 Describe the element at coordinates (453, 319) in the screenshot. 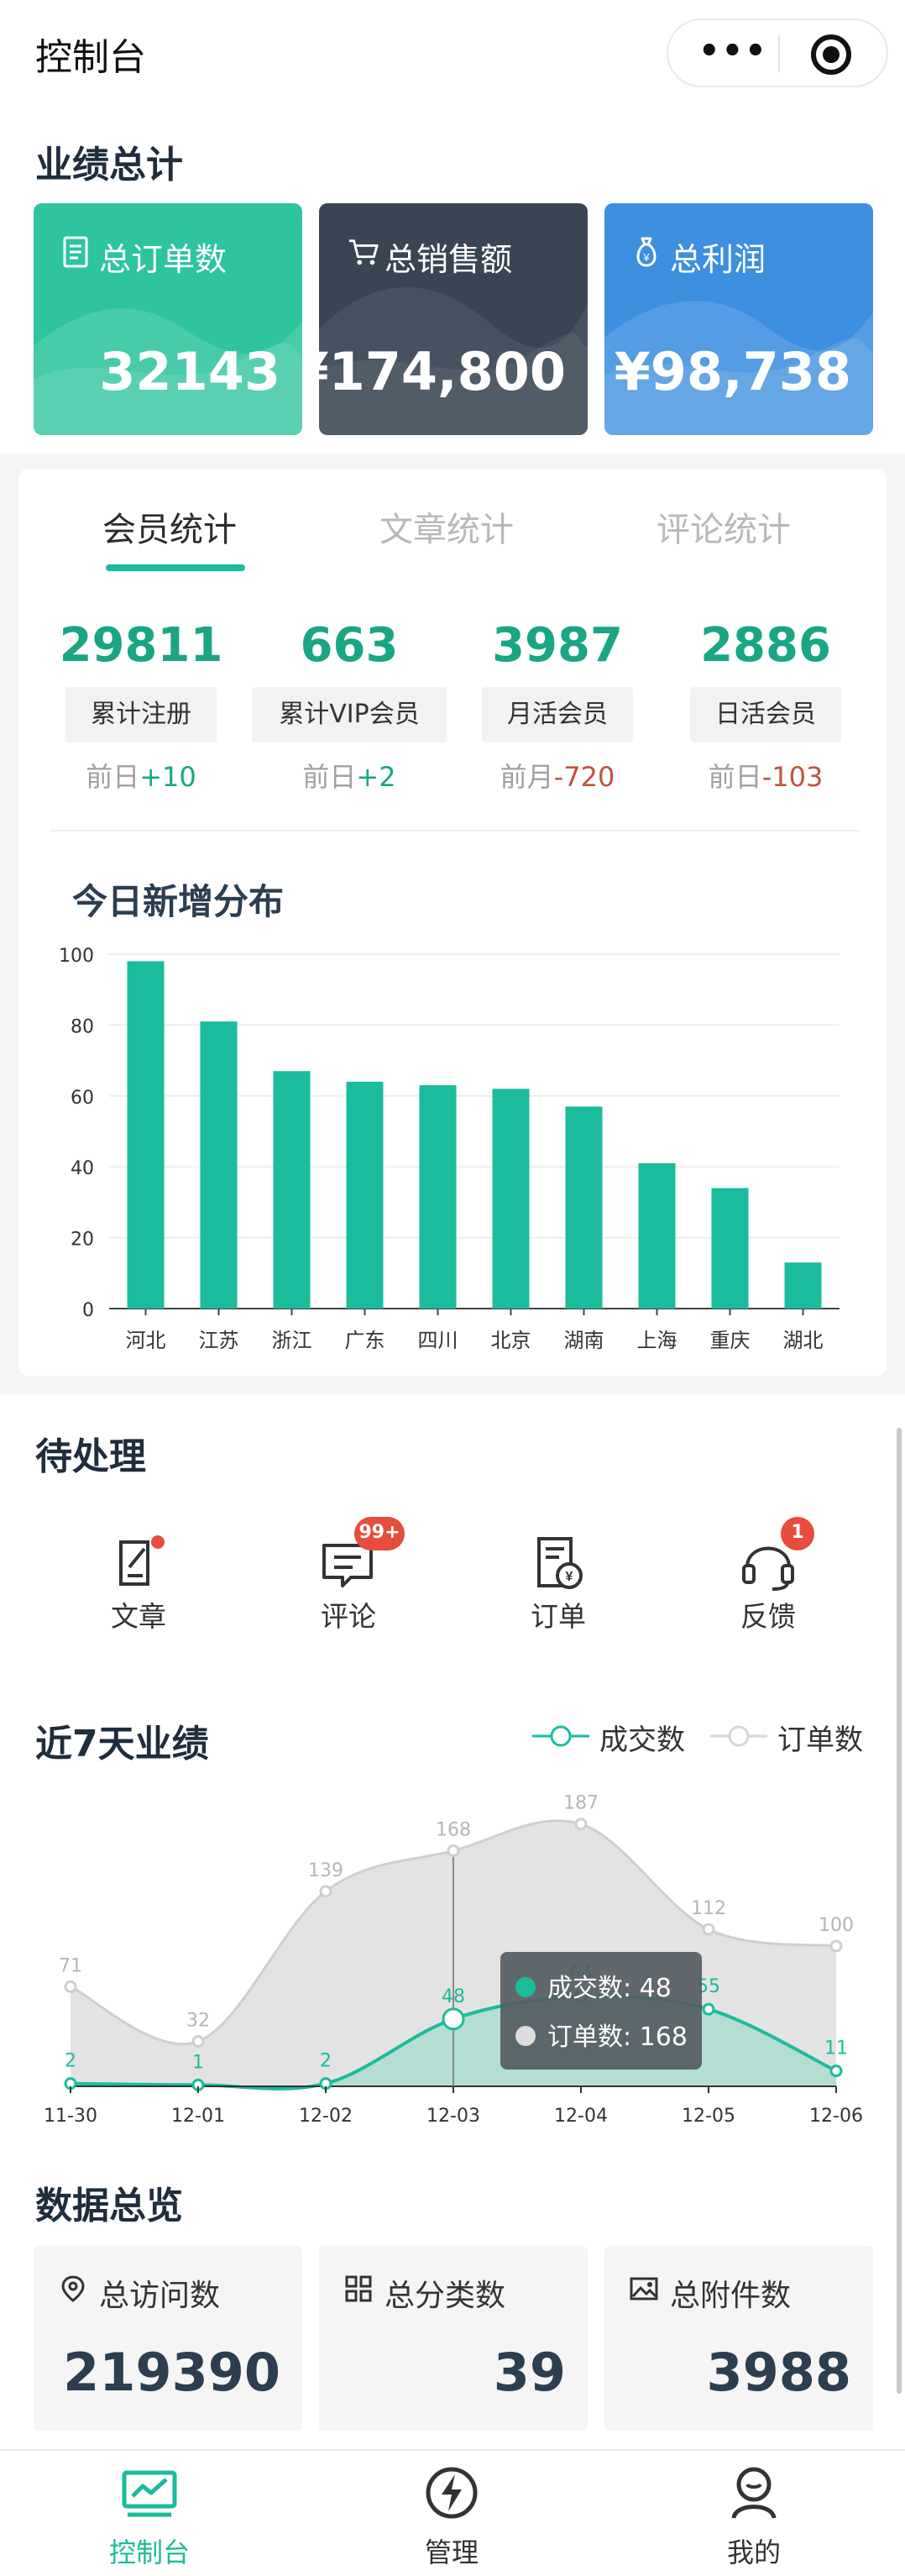

I see `card-total-sales: 总销售额 ¥174,800` at that location.